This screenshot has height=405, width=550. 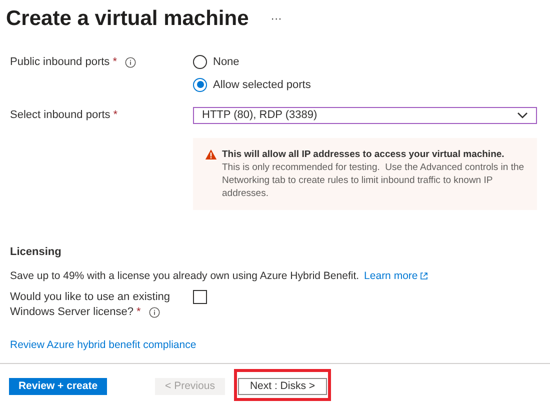 What do you see at coordinates (373, 174) in the screenshot?
I see `warning-text: This will allow all IP addresses to access your virtual machine. This is only recommended for testing. Use the Advanced controls in the Networking tab to create rules to limit inbound traffic to known IP addresses.` at bounding box center [373, 174].